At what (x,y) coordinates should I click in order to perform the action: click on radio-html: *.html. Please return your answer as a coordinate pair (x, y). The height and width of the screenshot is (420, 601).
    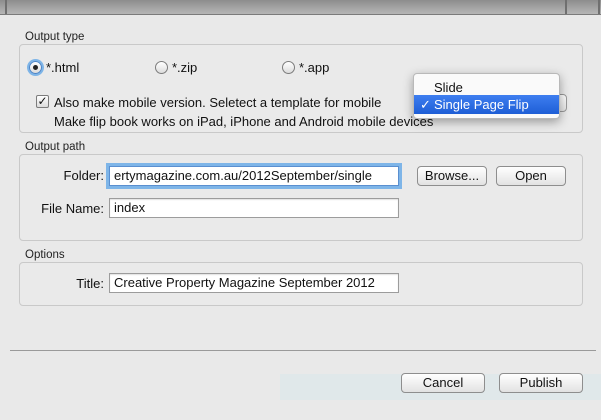
    Looking at the image, I should click on (54, 67).